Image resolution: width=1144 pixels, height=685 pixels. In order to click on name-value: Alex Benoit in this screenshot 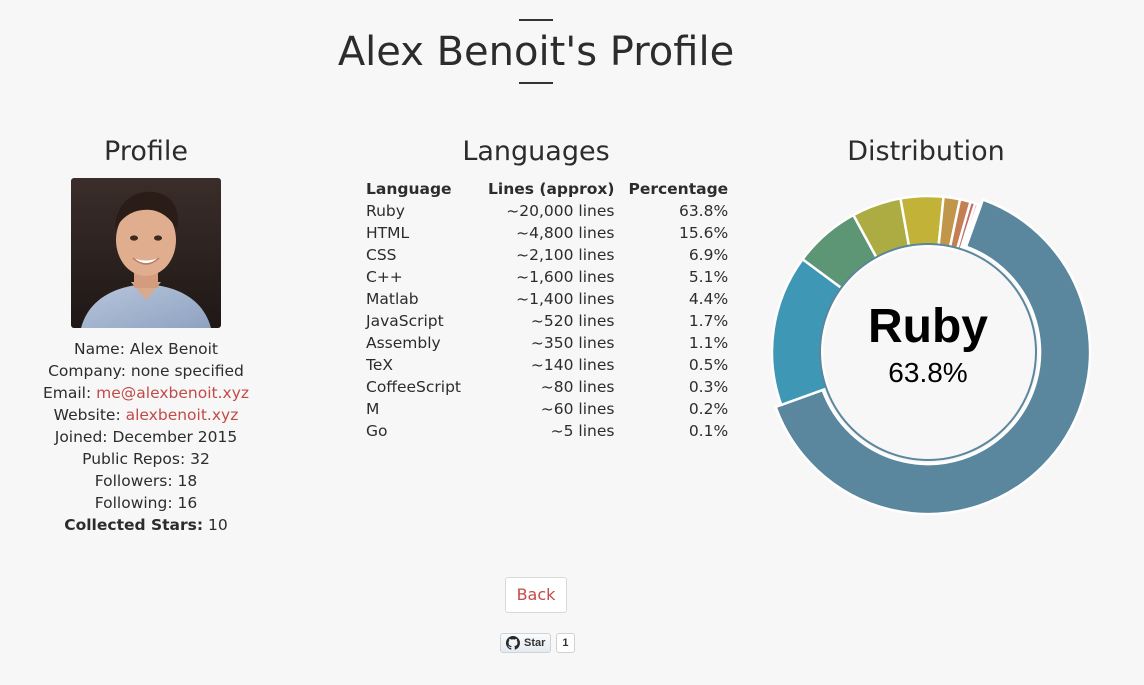, I will do `click(174, 349)`.